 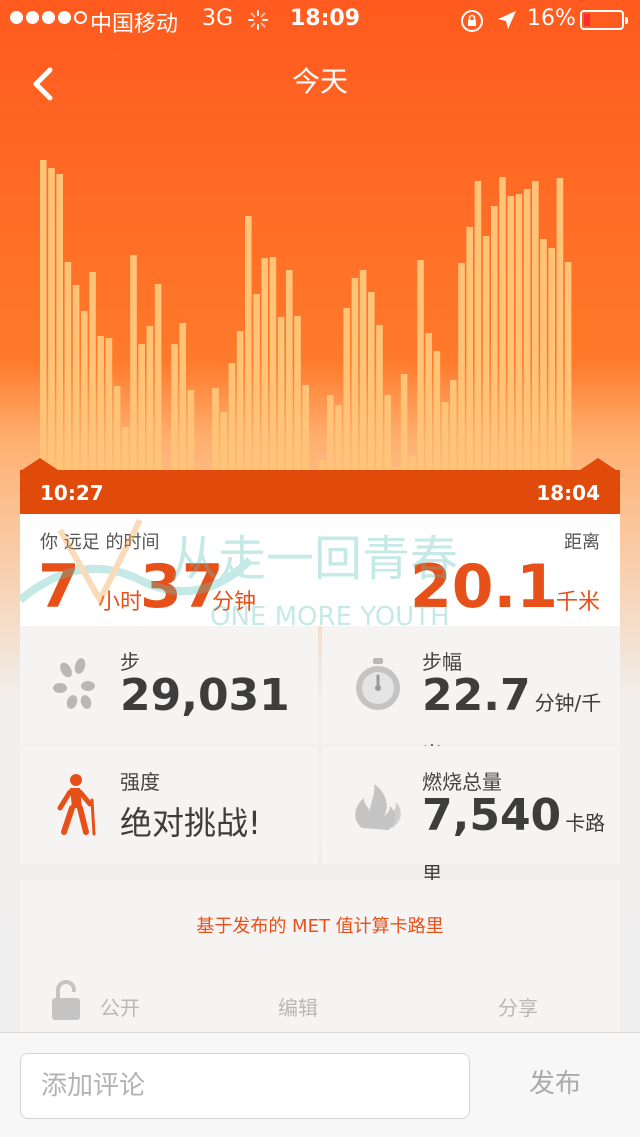 I want to click on carrier-name: 中国移动, so click(x=134, y=24).